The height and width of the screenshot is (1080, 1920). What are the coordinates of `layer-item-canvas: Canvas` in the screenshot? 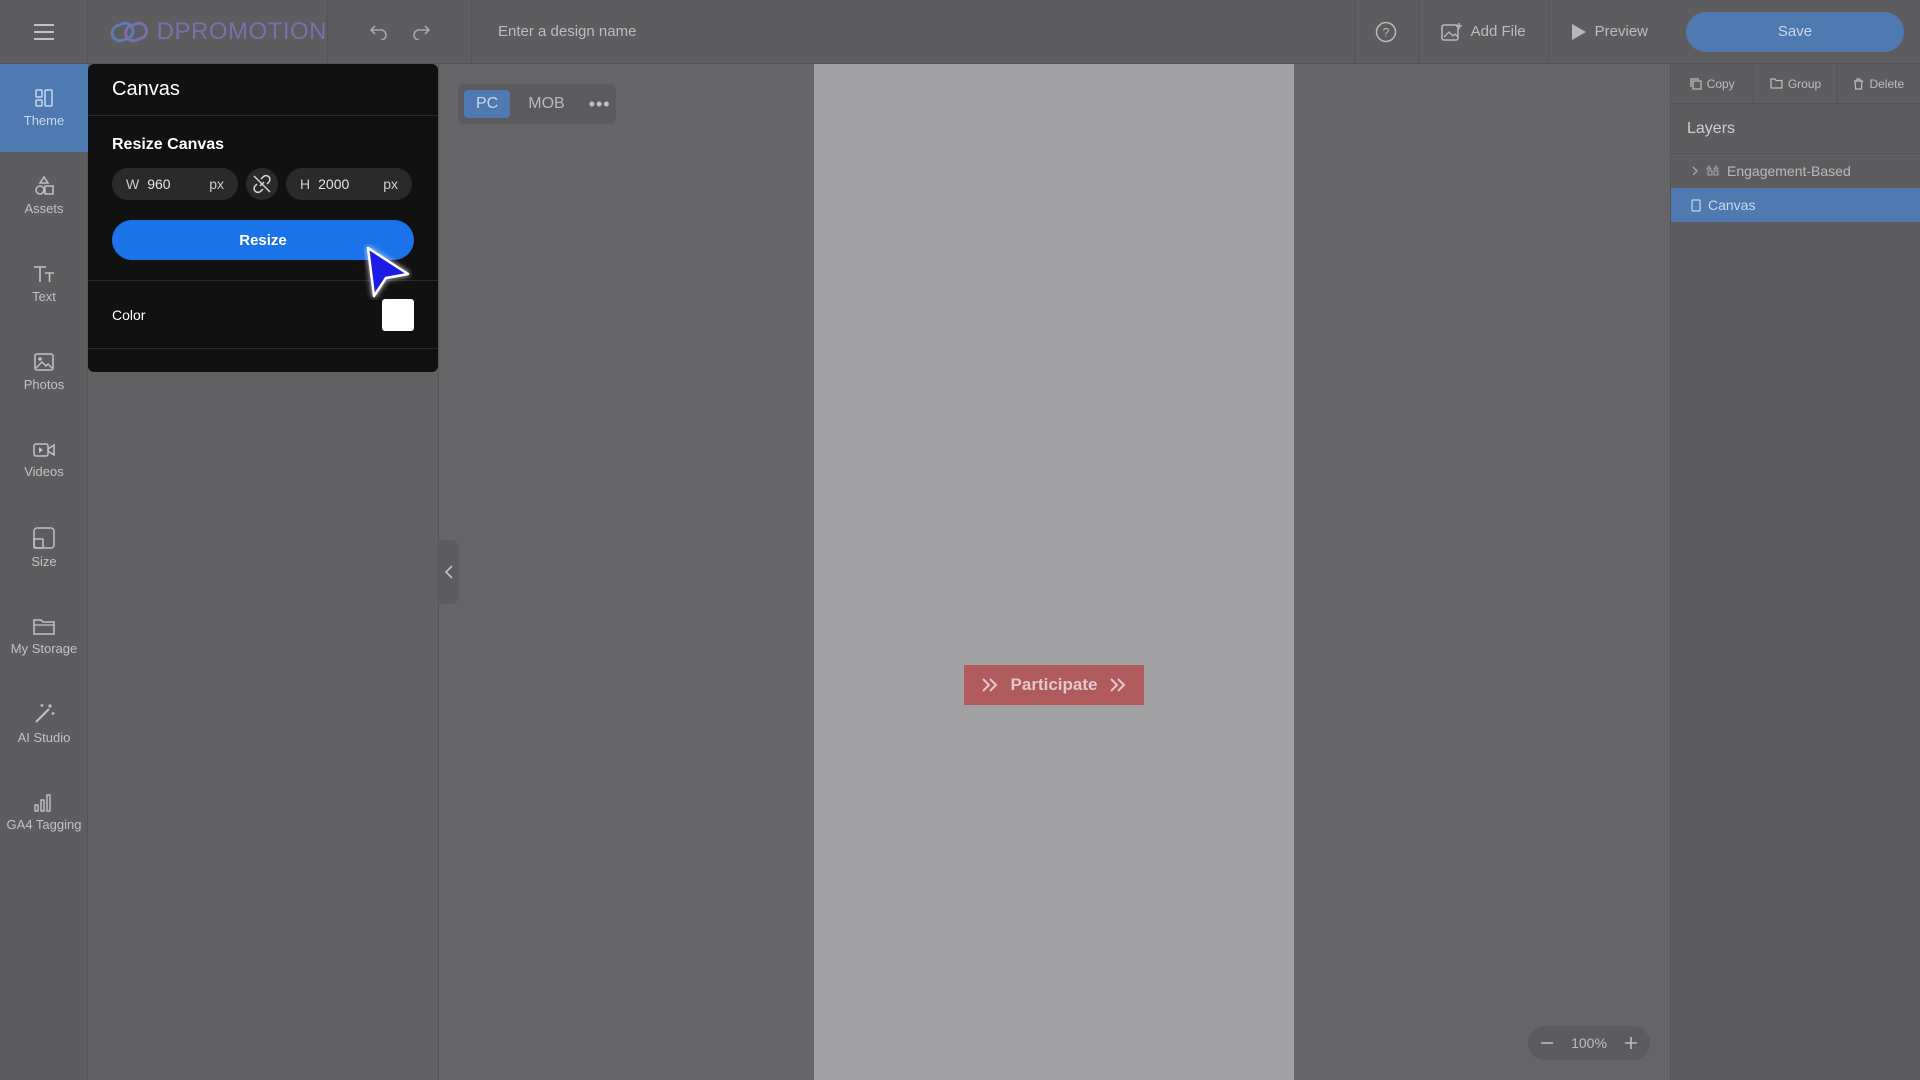 It's located at (1795, 205).